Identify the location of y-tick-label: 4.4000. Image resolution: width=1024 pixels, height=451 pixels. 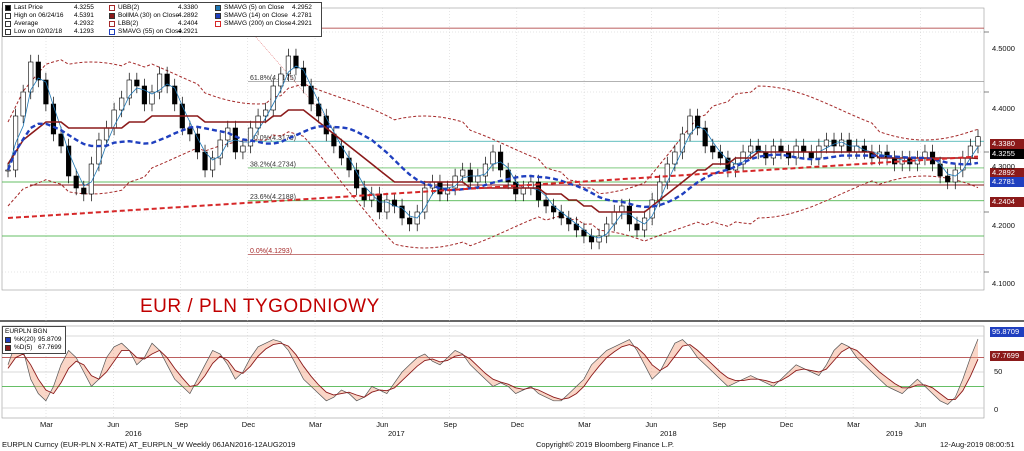
(1003, 108).